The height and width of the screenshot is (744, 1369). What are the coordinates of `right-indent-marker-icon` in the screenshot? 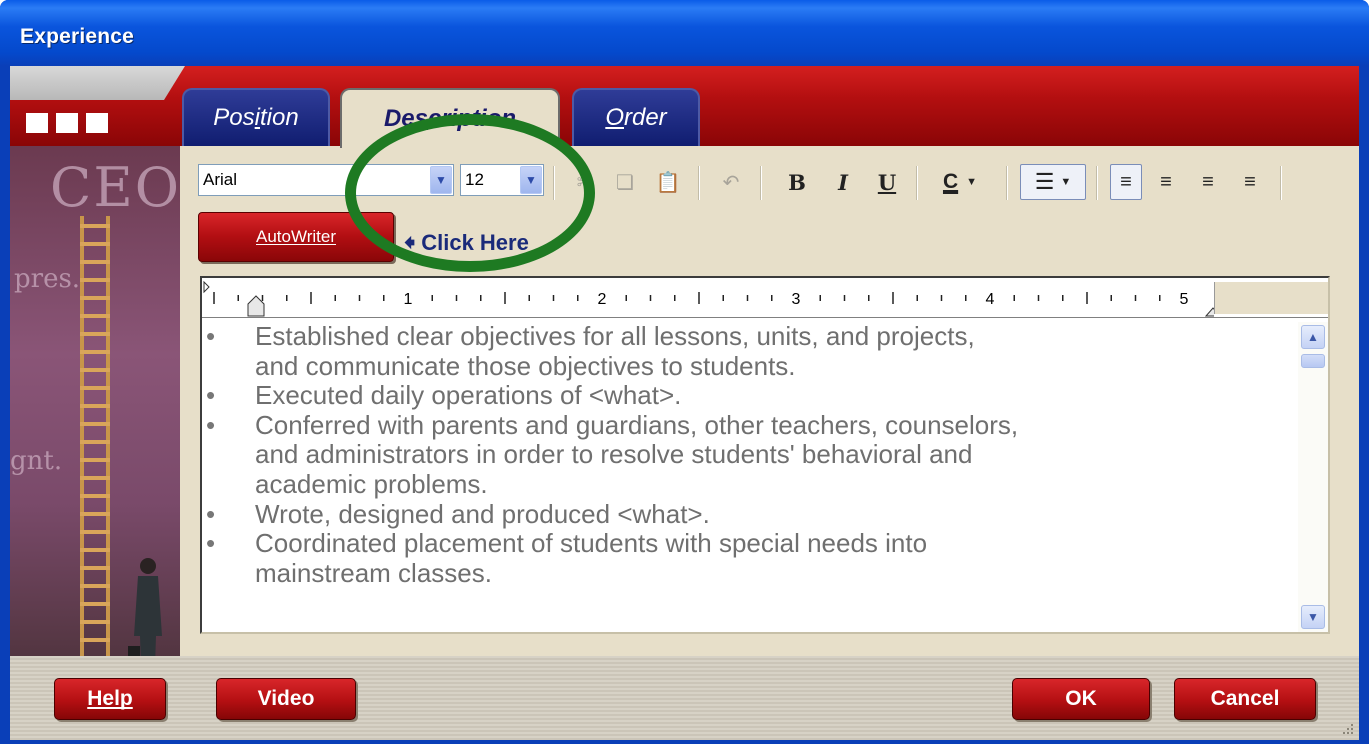 It's located at (1209, 312).